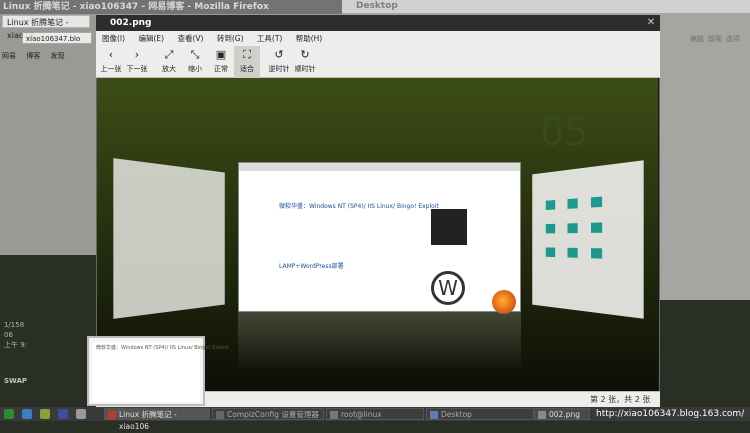 Image resolution: width=750 pixels, height=433 pixels. What do you see at coordinates (14, 325) in the screenshot?
I see `conky-line: 1/158` at bounding box center [14, 325].